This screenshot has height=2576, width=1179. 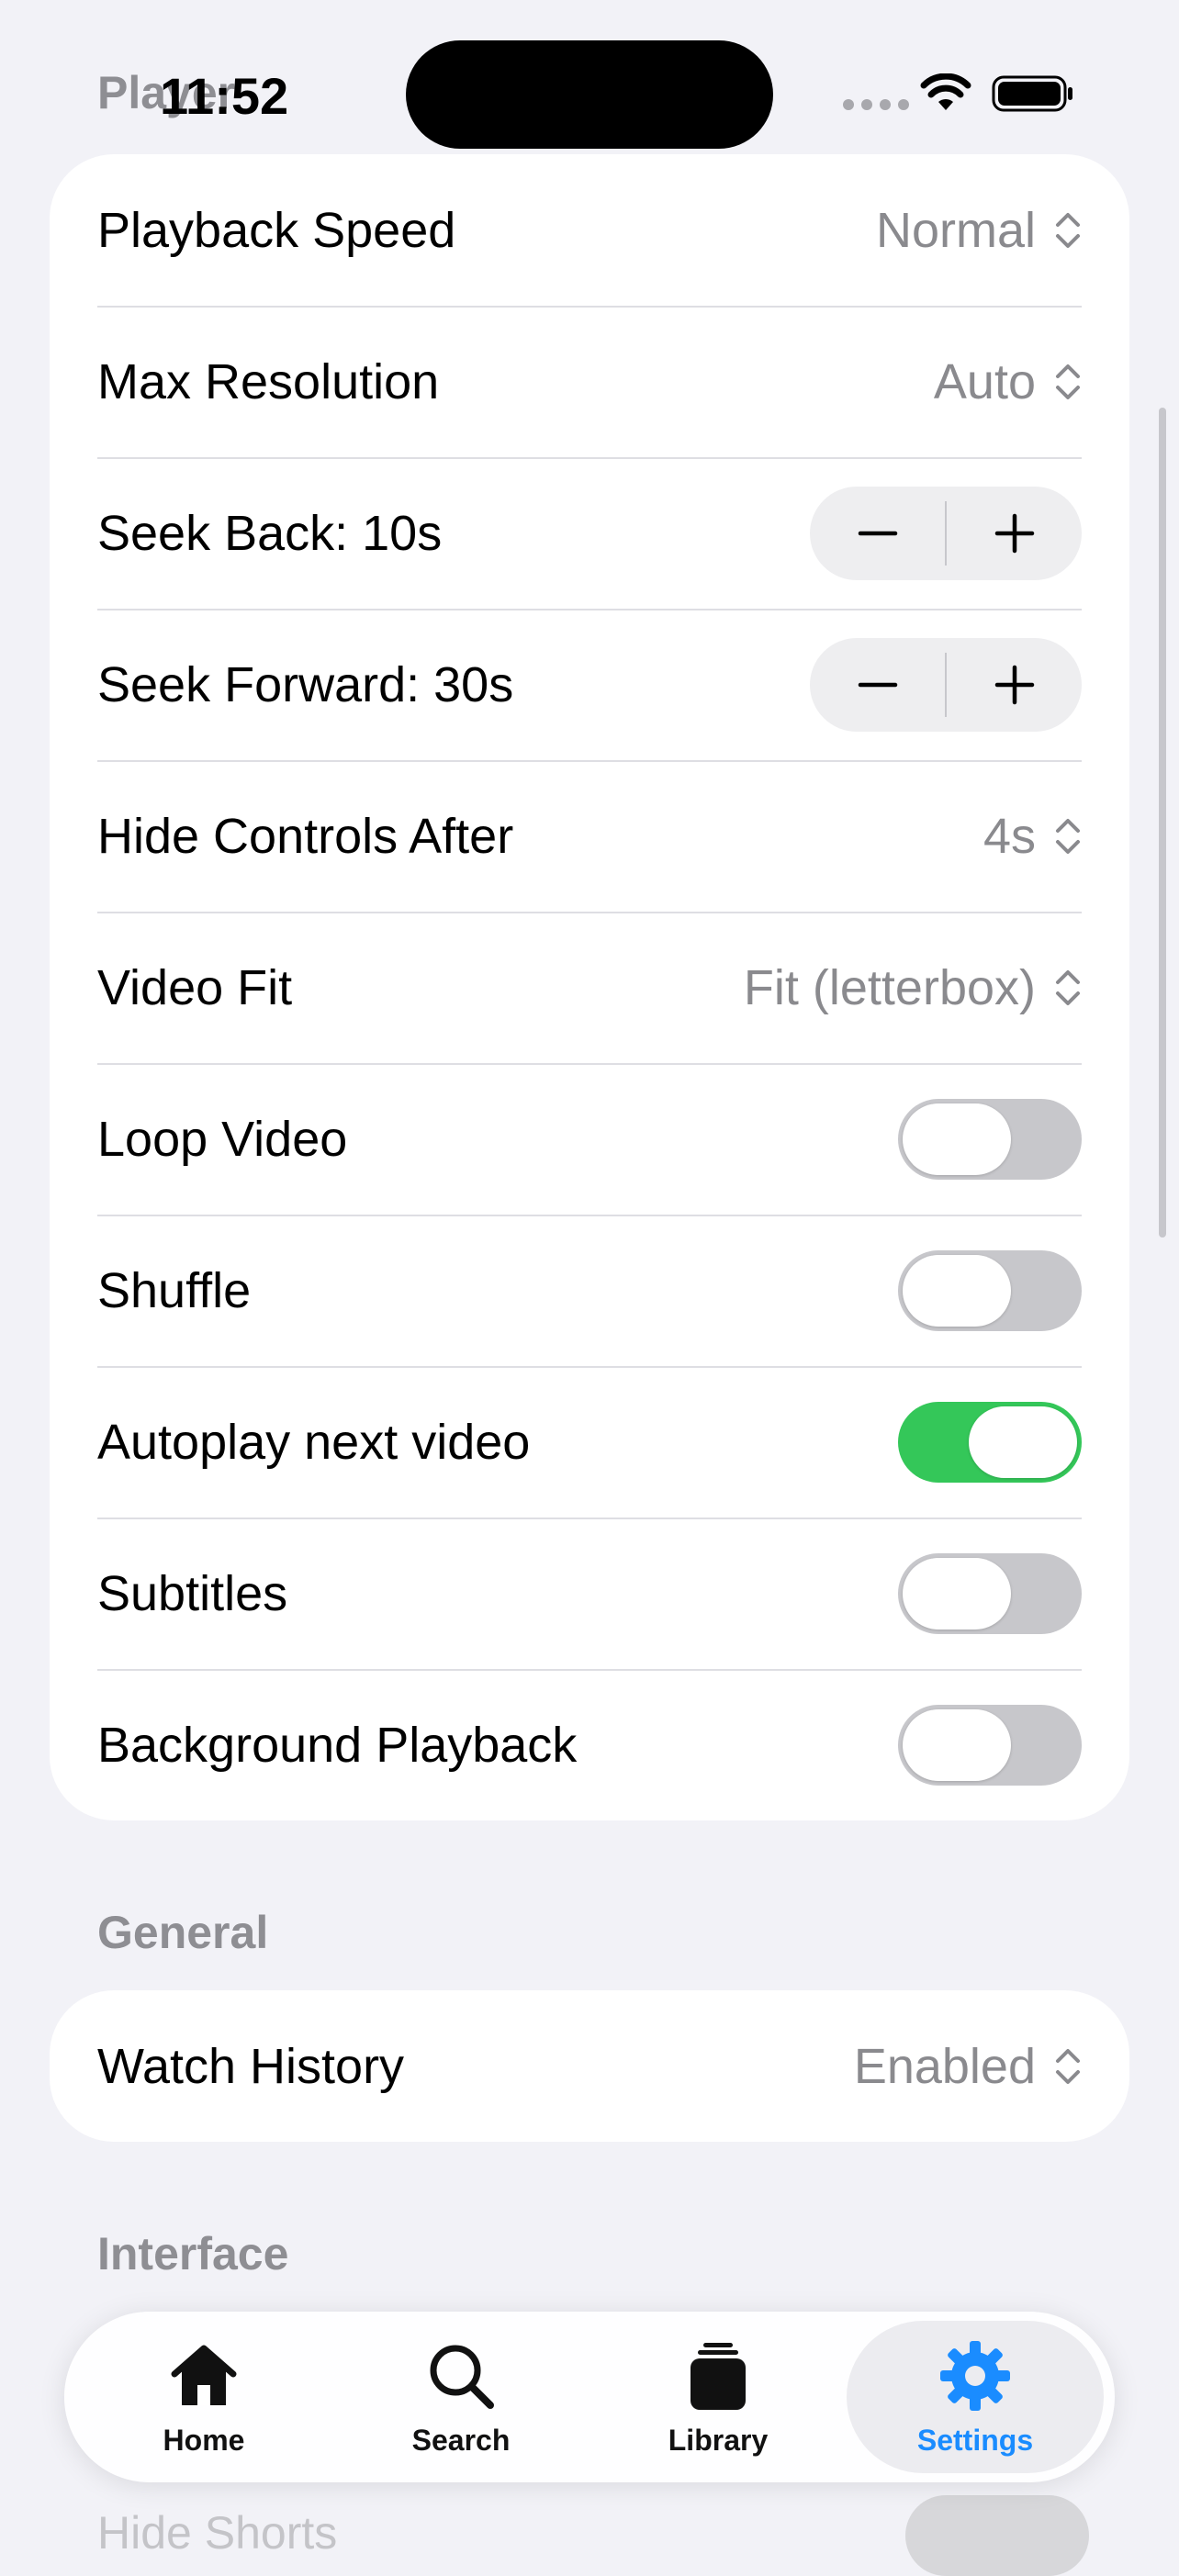 I want to click on hide-controls-picker: 4s, so click(x=1032, y=836).